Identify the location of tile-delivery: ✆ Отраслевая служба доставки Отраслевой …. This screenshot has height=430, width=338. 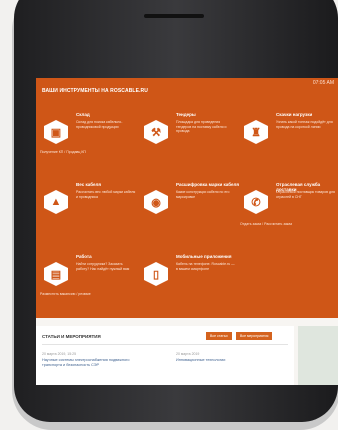
(289, 207).